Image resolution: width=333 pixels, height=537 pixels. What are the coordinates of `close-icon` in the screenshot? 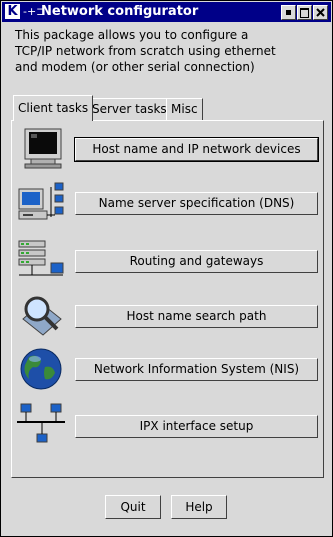 It's located at (320, 12).